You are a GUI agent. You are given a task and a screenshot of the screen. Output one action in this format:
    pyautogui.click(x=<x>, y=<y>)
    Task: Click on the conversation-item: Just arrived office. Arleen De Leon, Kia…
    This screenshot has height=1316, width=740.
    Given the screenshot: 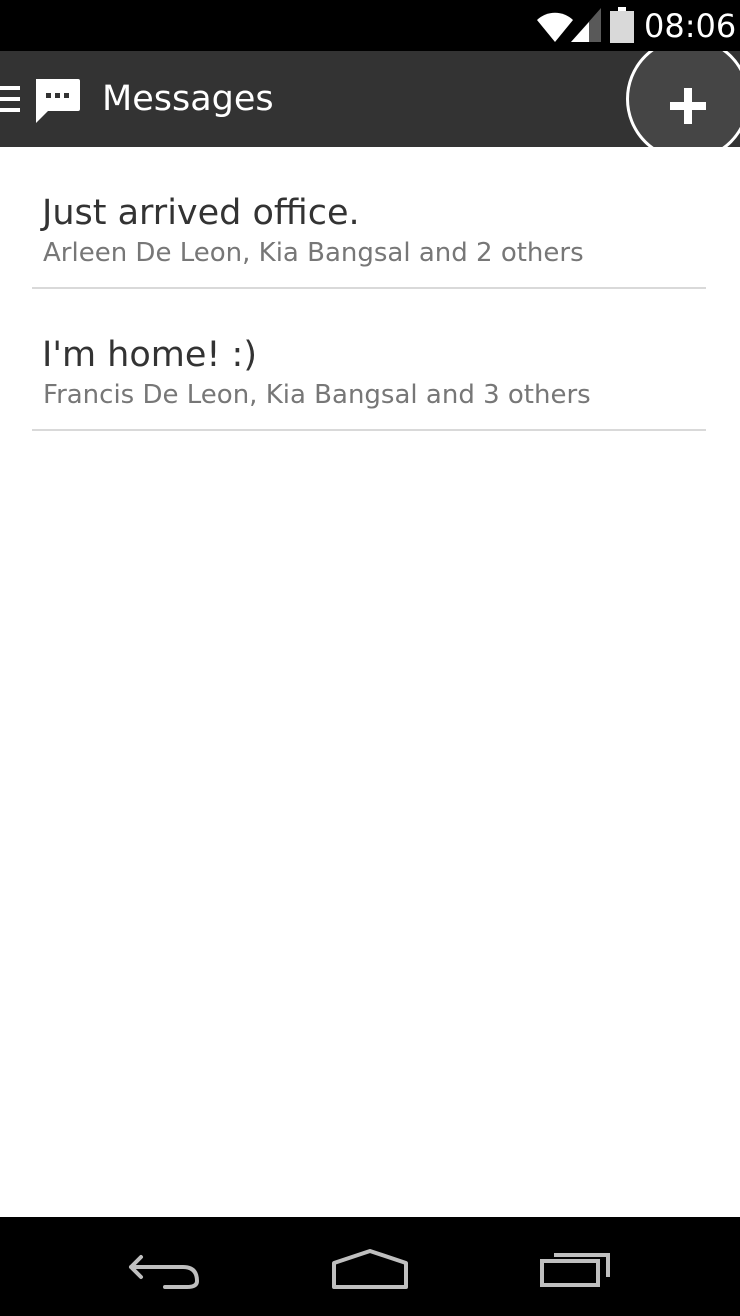 What is the action you would take?
    pyautogui.click(x=369, y=218)
    